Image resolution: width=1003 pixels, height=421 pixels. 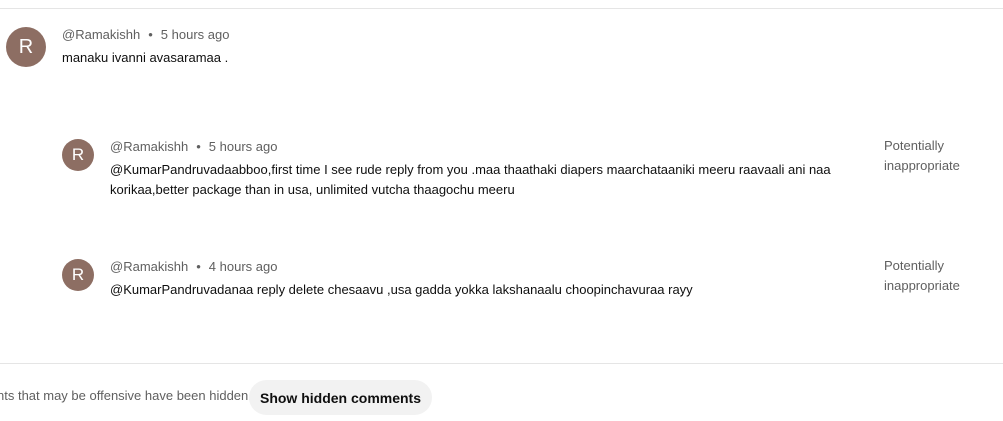 I want to click on comment-text: manaku ivanni avasaramaa ., so click(x=145, y=57).